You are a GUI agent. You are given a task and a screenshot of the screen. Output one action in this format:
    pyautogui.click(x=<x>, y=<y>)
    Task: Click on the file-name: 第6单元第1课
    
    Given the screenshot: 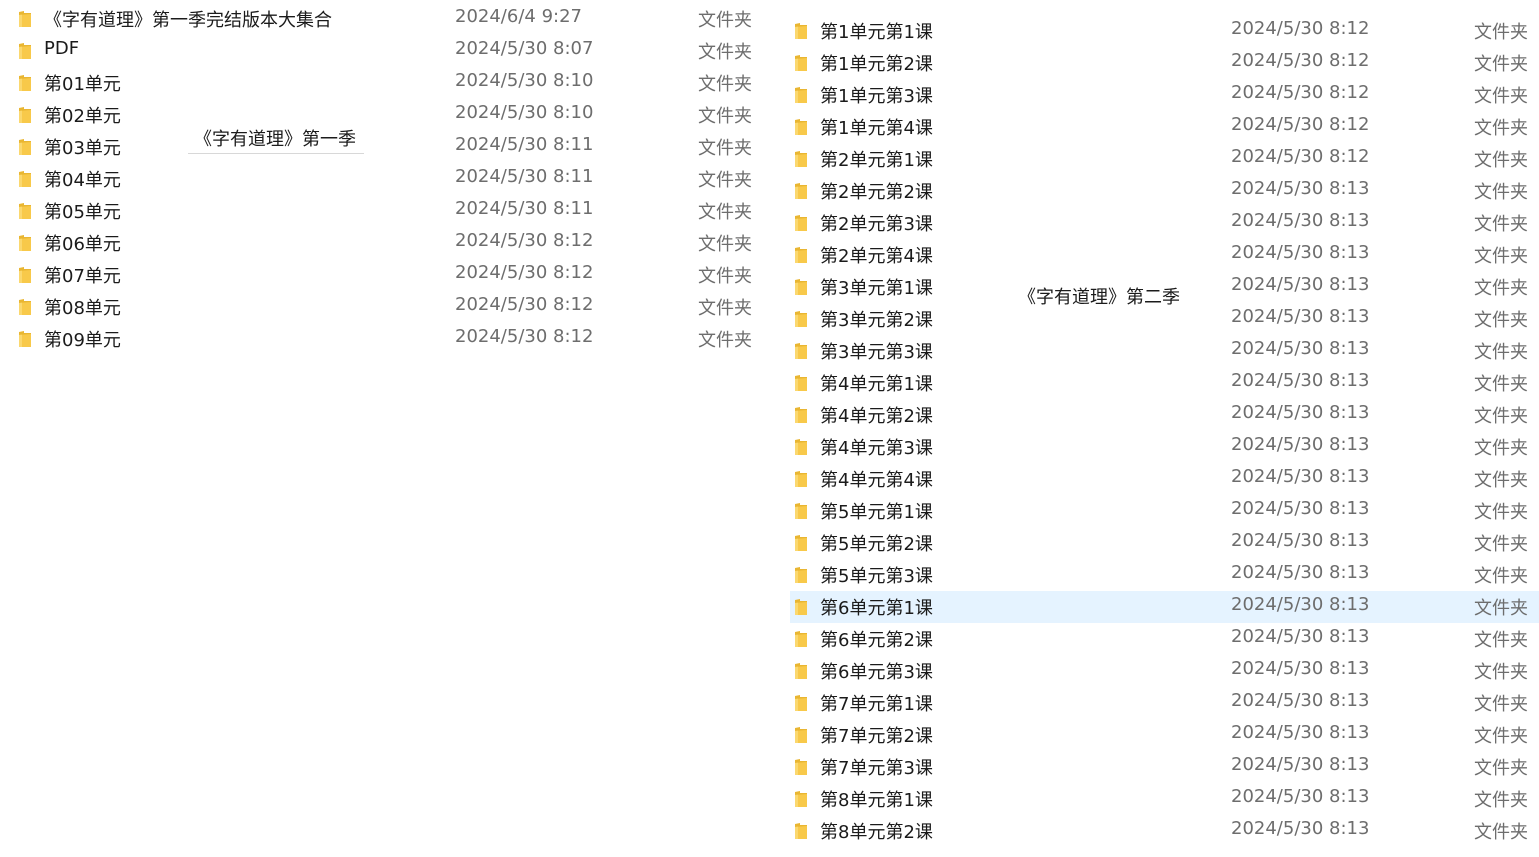 What is the action you would take?
    pyautogui.click(x=876, y=608)
    